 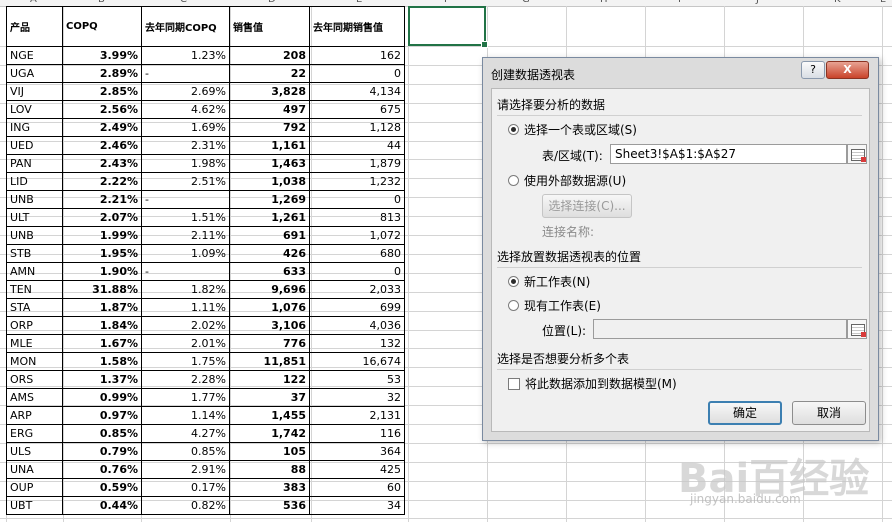 What do you see at coordinates (34, 109) in the screenshot?
I see `cell-product: LOV` at bounding box center [34, 109].